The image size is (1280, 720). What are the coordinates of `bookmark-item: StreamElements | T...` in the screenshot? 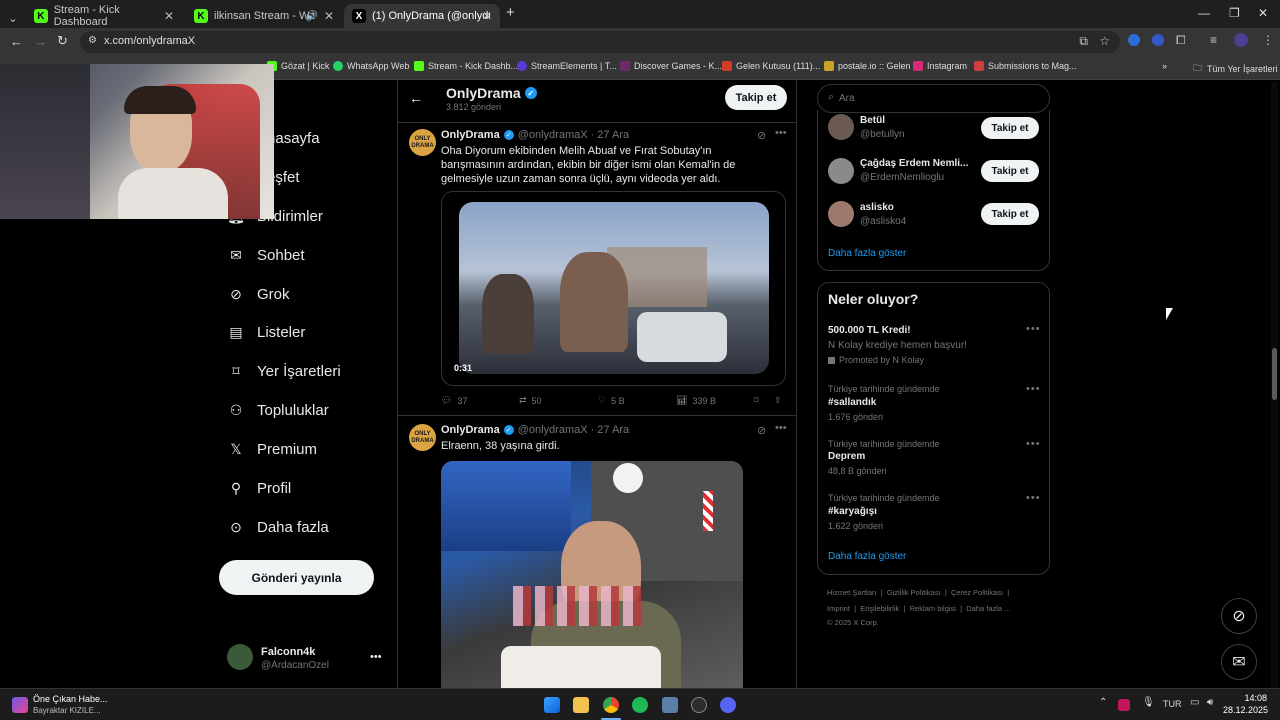 It's located at (567, 66).